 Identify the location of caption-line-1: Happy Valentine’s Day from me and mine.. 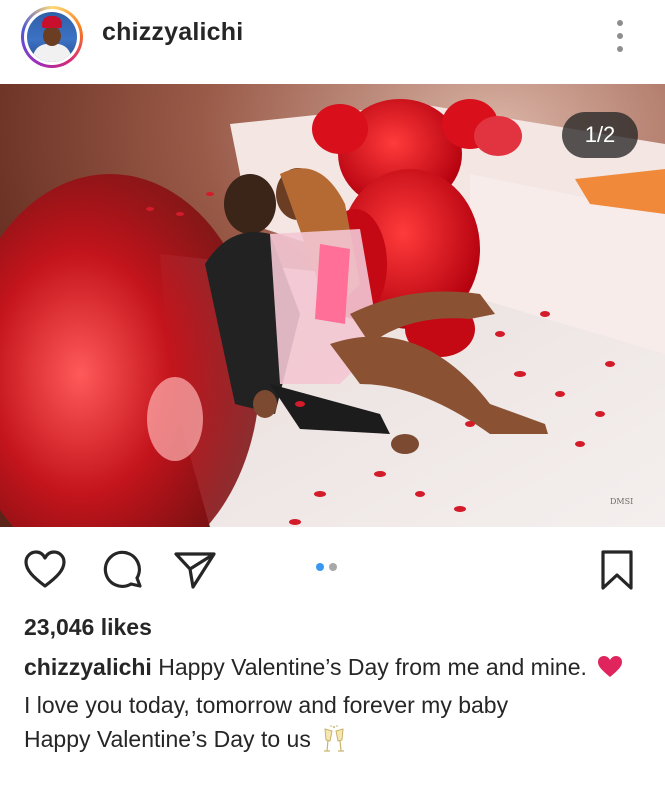
(369, 667).